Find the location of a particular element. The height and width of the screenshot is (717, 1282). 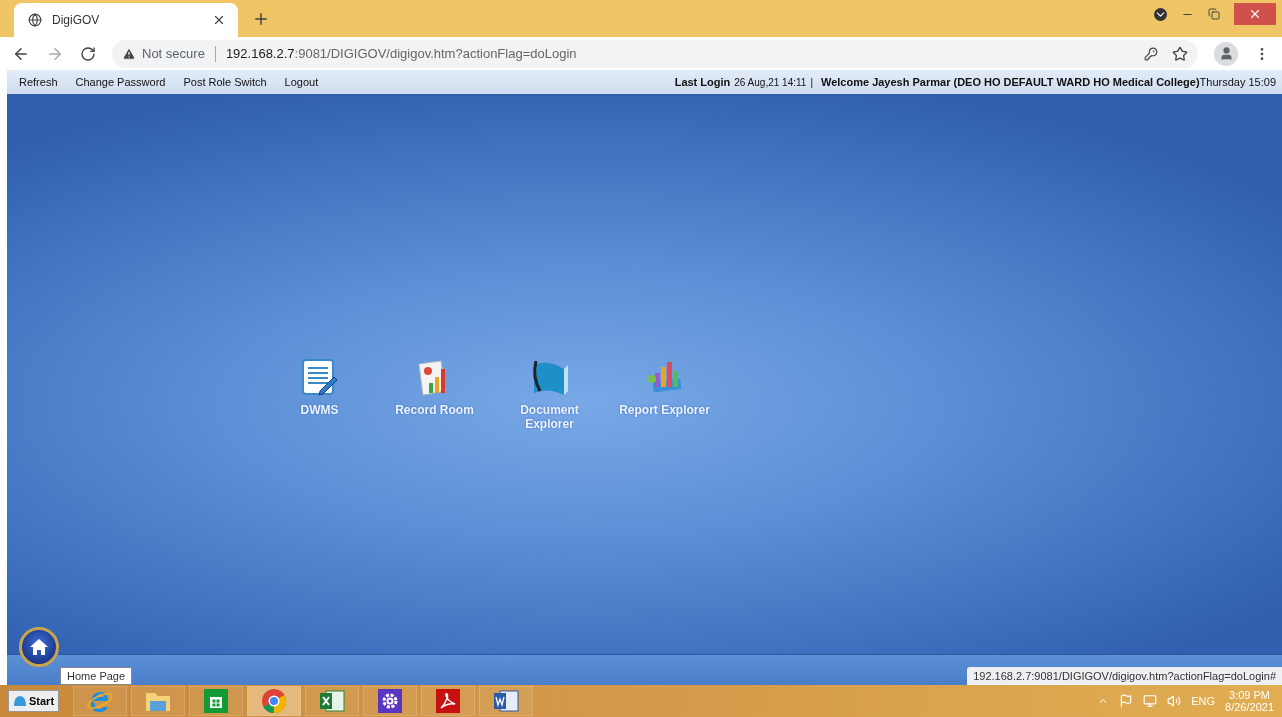

globe-icon is located at coordinates (35, 20).